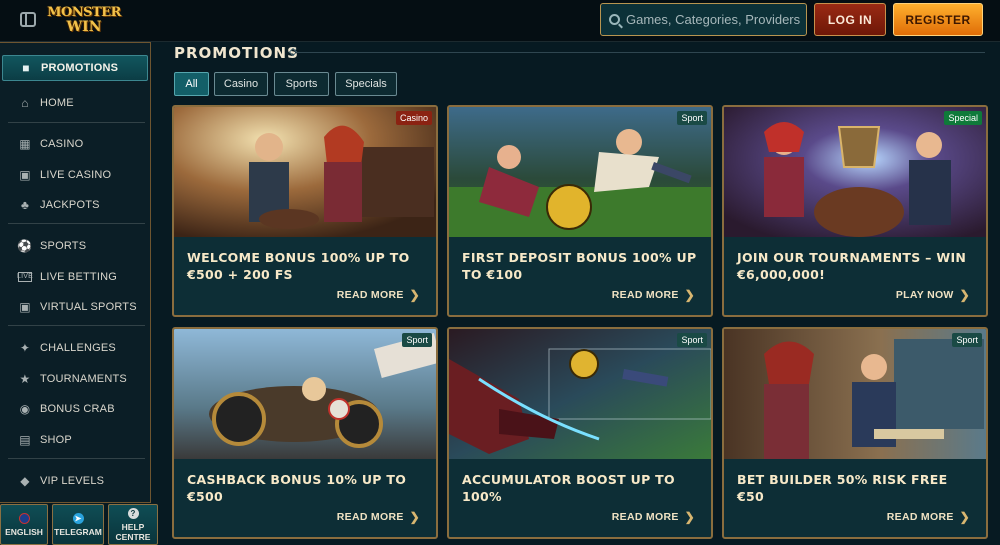  Describe the element at coordinates (924, 295) in the screenshot. I see `cta-label: PLAY NOW` at that location.